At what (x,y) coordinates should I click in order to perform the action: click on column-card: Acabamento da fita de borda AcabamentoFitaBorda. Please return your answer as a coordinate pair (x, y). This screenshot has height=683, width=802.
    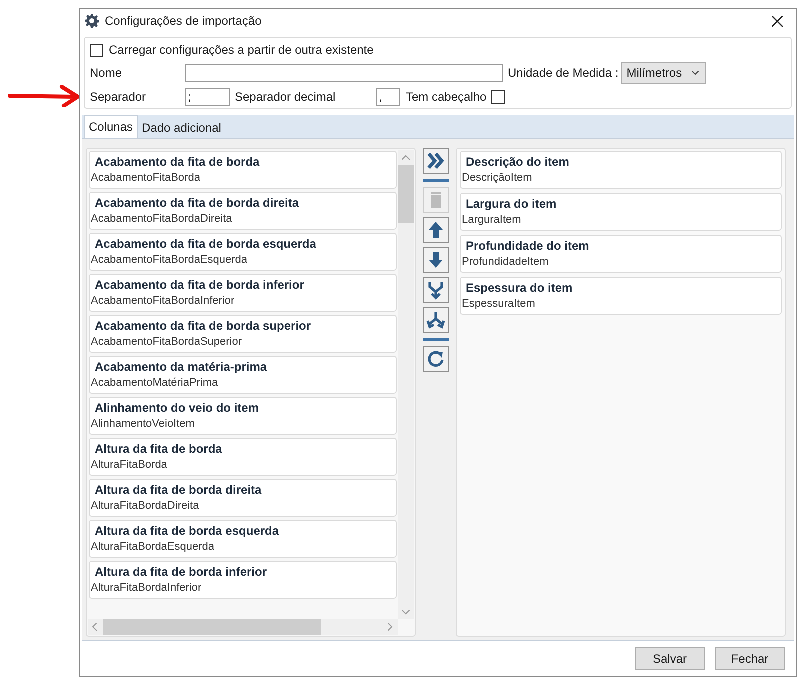
    Looking at the image, I should click on (243, 170).